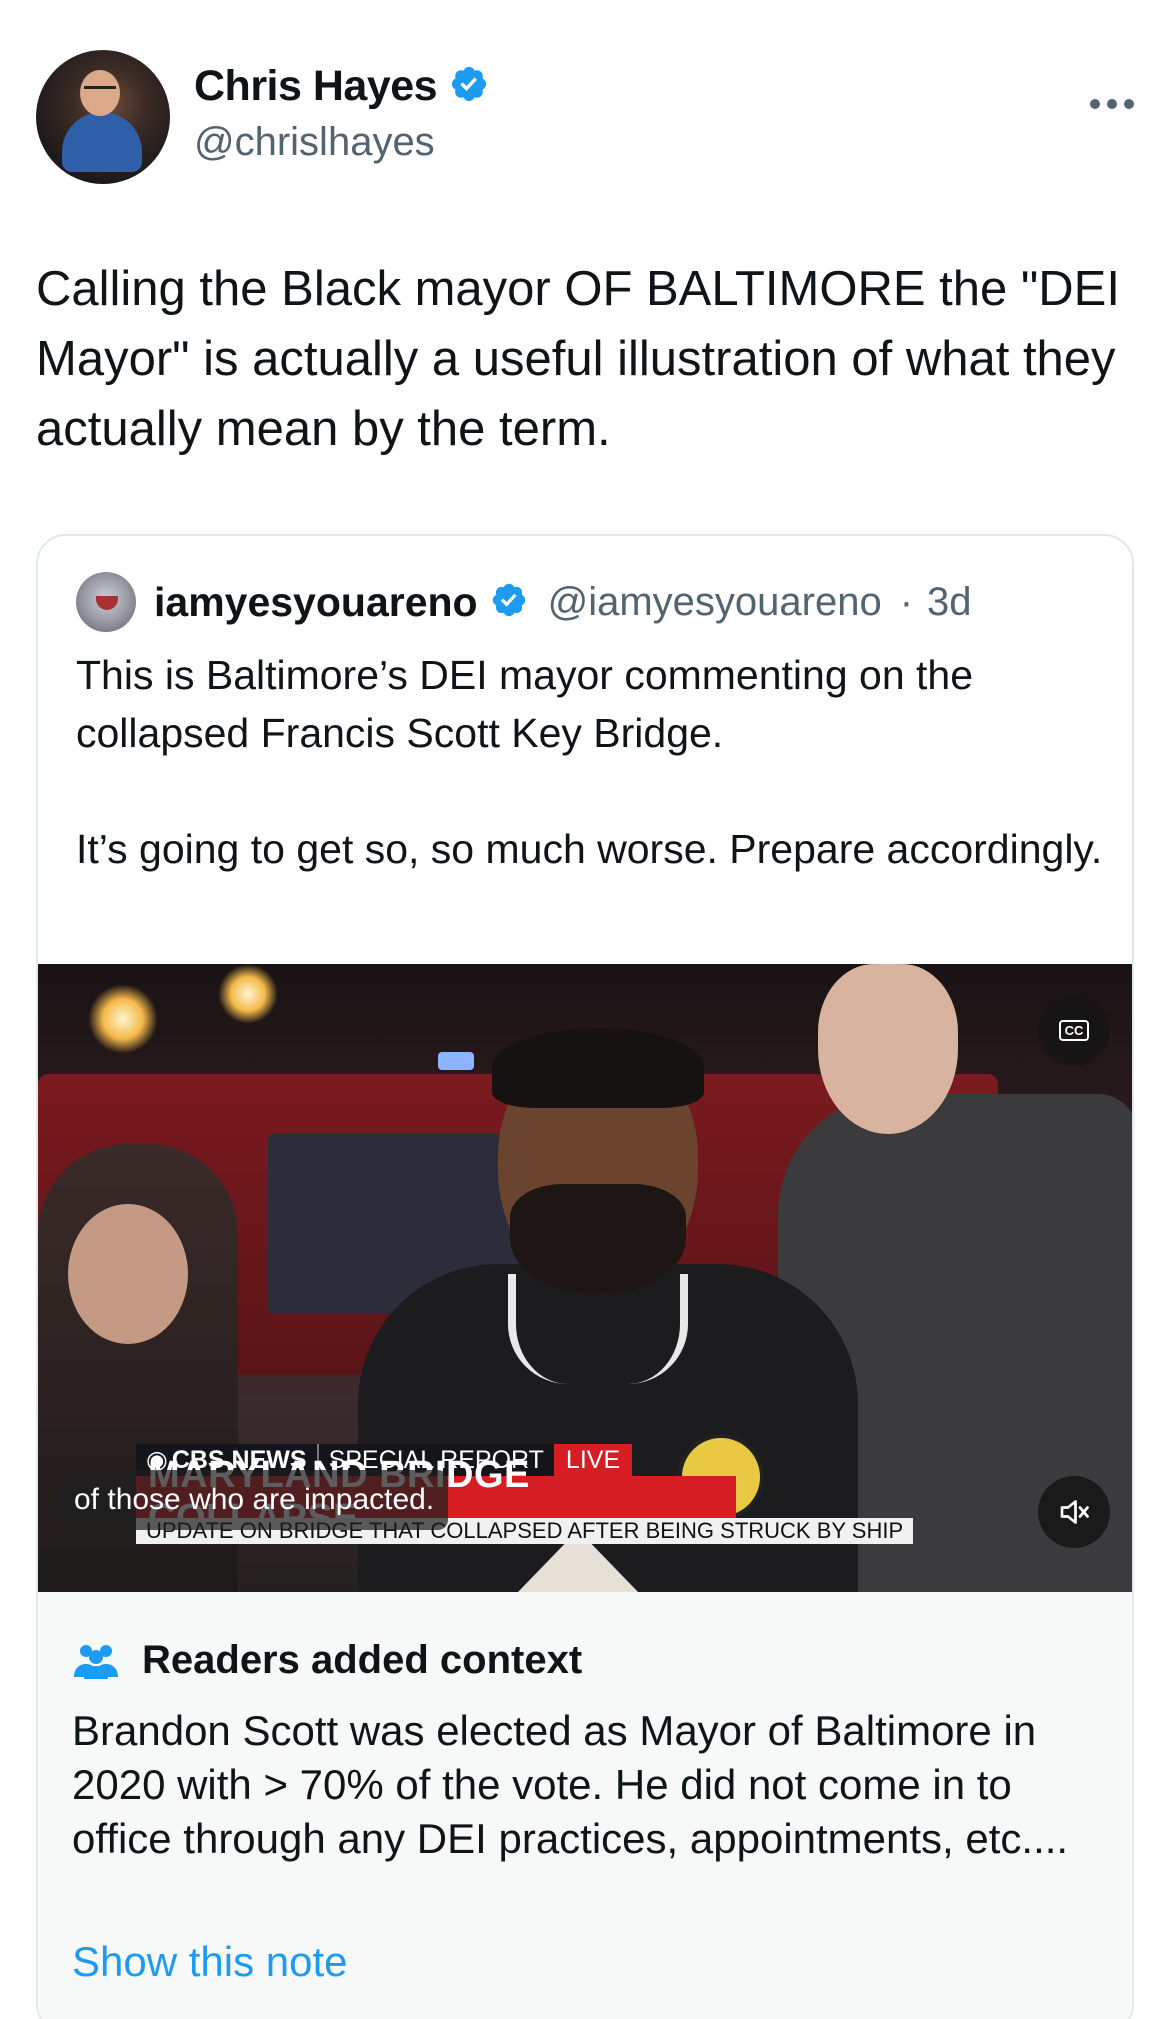  What do you see at coordinates (1112, 99) in the screenshot?
I see `more-horizontal-icon` at bounding box center [1112, 99].